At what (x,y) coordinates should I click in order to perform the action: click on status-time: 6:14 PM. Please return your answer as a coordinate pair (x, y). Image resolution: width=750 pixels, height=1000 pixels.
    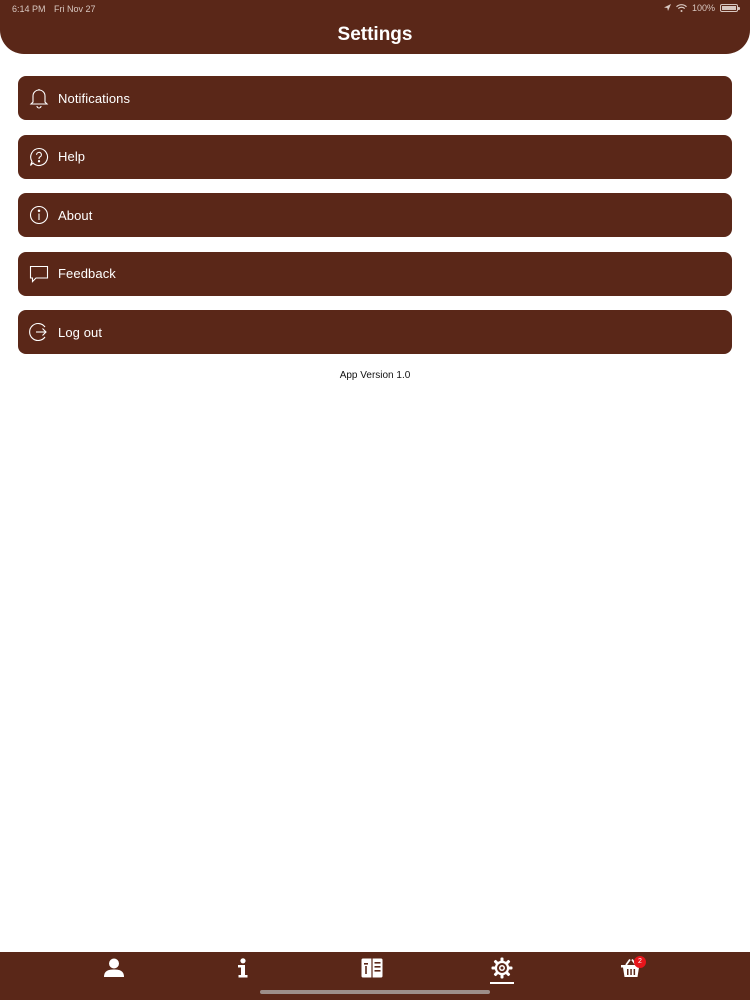
    Looking at the image, I should click on (29, 9).